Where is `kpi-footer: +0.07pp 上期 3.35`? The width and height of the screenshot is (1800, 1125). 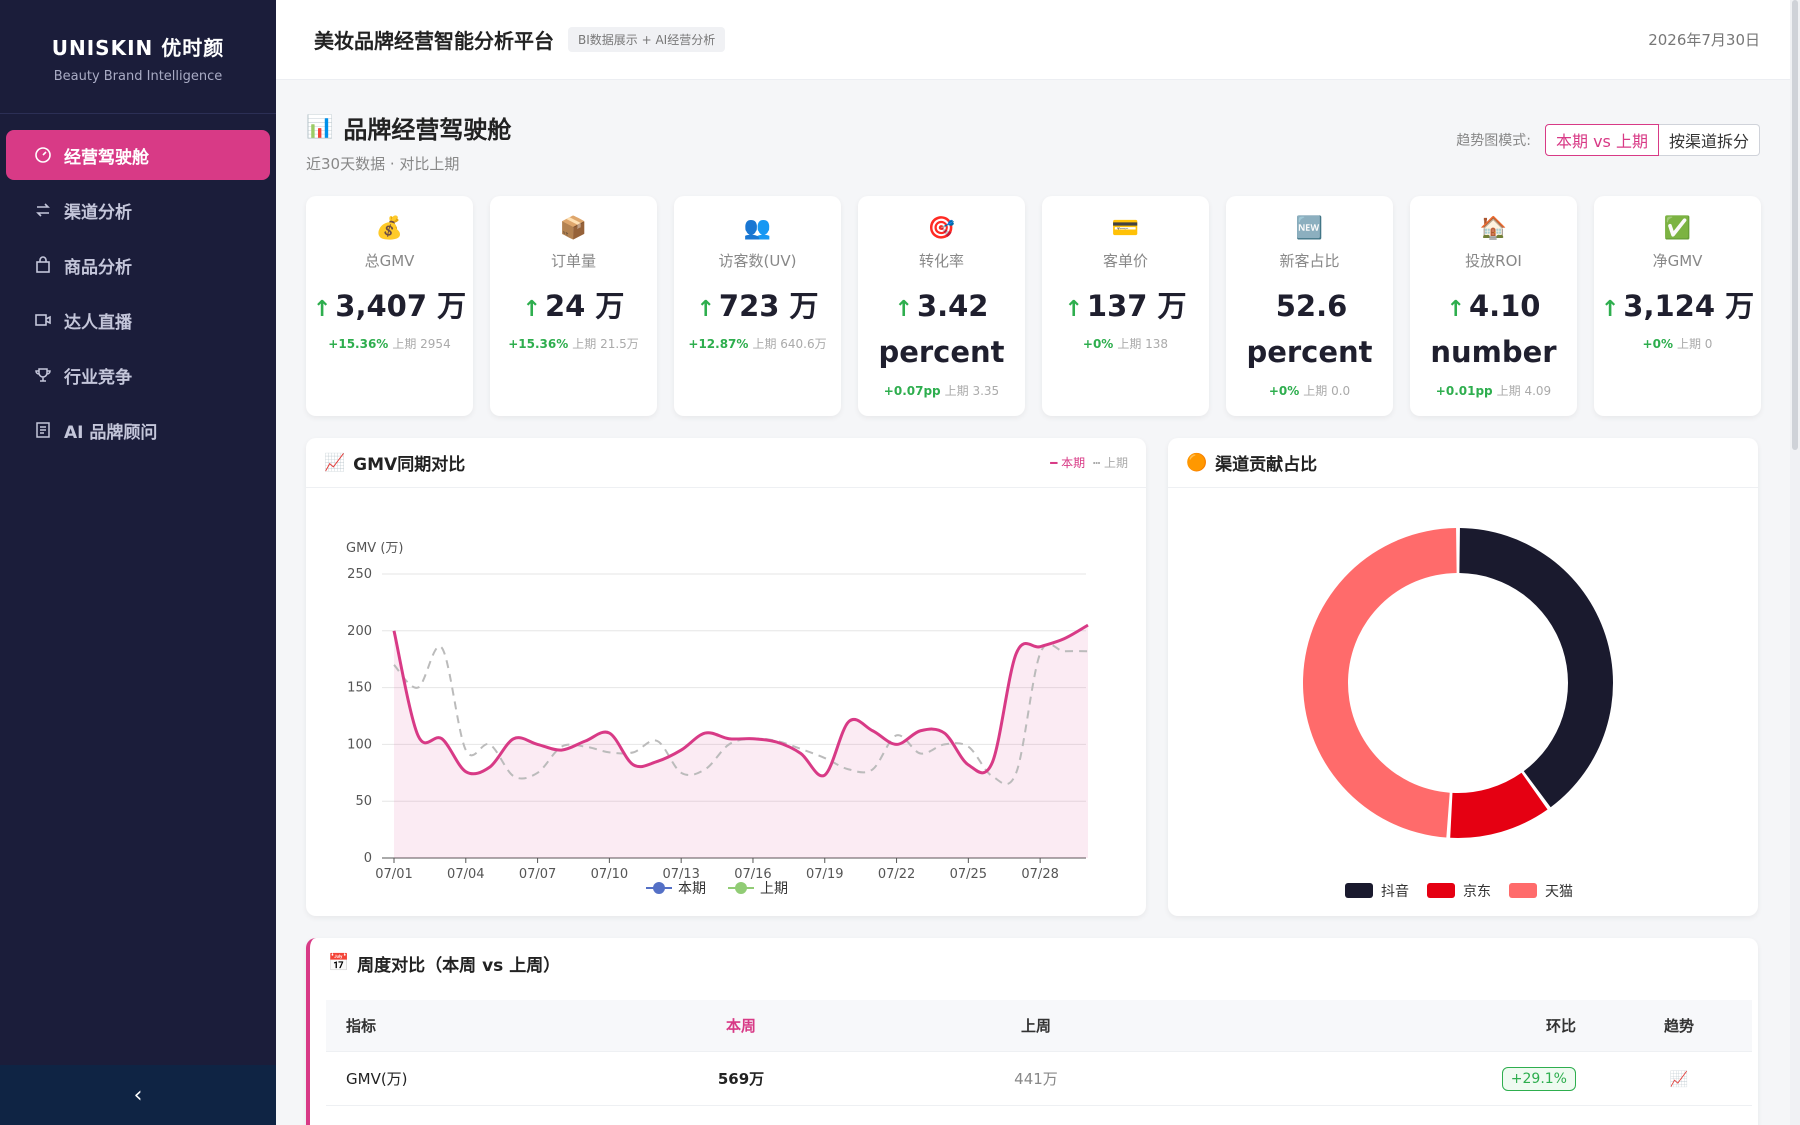 kpi-footer: +0.07pp 上期 3.35 is located at coordinates (941, 390).